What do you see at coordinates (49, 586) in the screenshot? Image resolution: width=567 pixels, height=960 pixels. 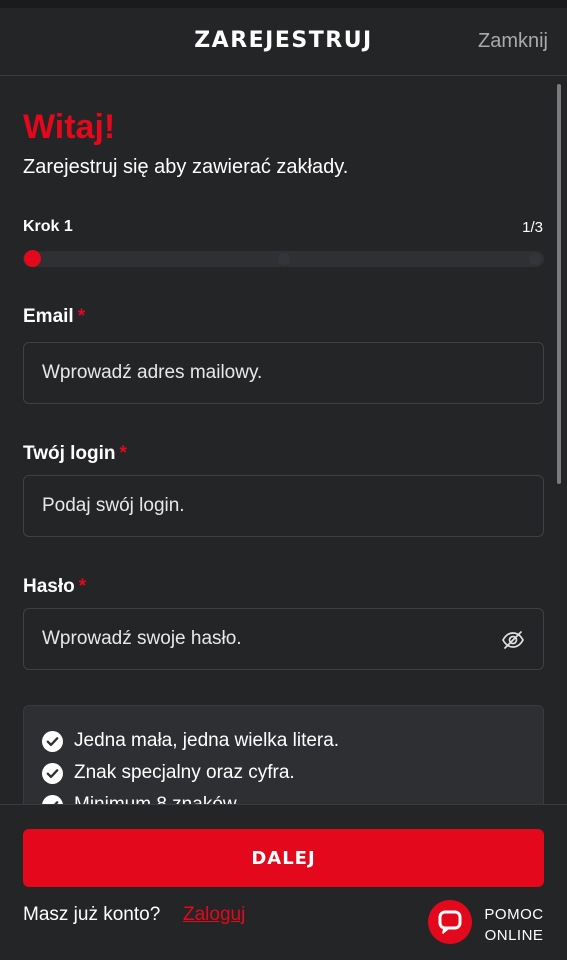 I see `password-label-text: Hasło` at bounding box center [49, 586].